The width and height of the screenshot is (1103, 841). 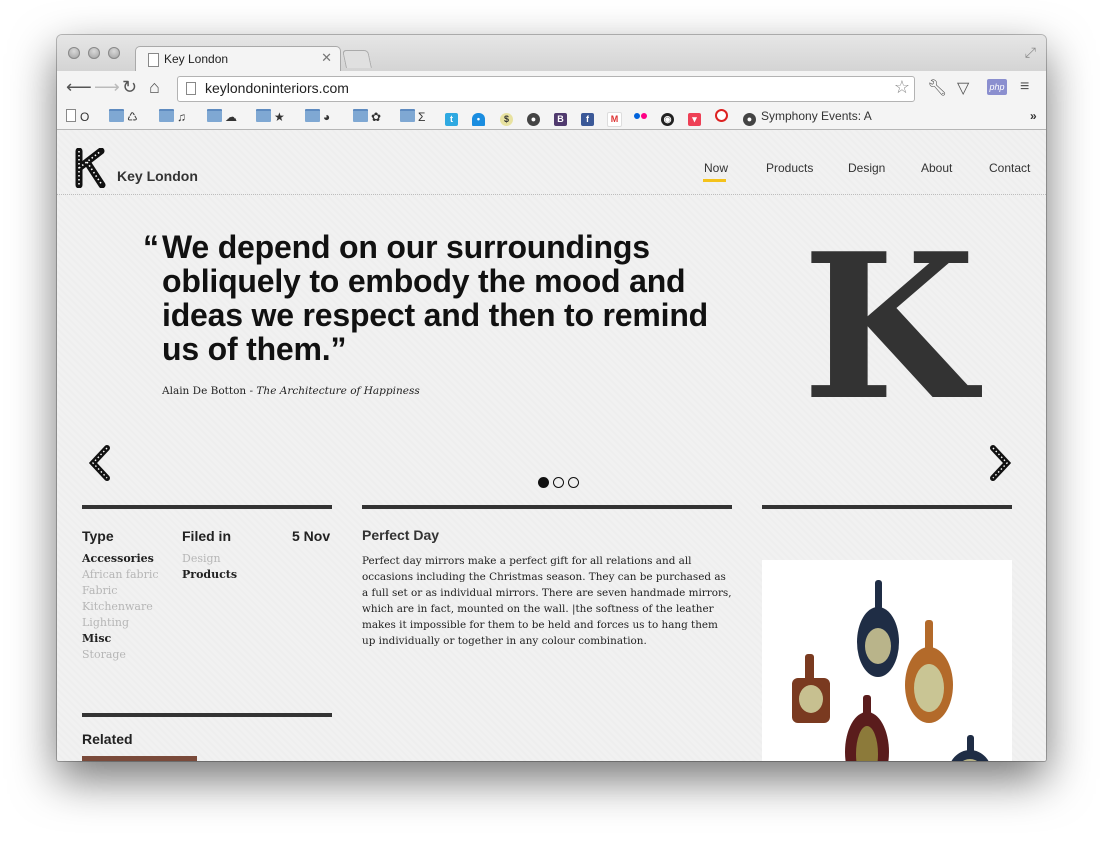 What do you see at coordinates (120, 575) in the screenshot?
I see `type-african-fabric: African fabric` at bounding box center [120, 575].